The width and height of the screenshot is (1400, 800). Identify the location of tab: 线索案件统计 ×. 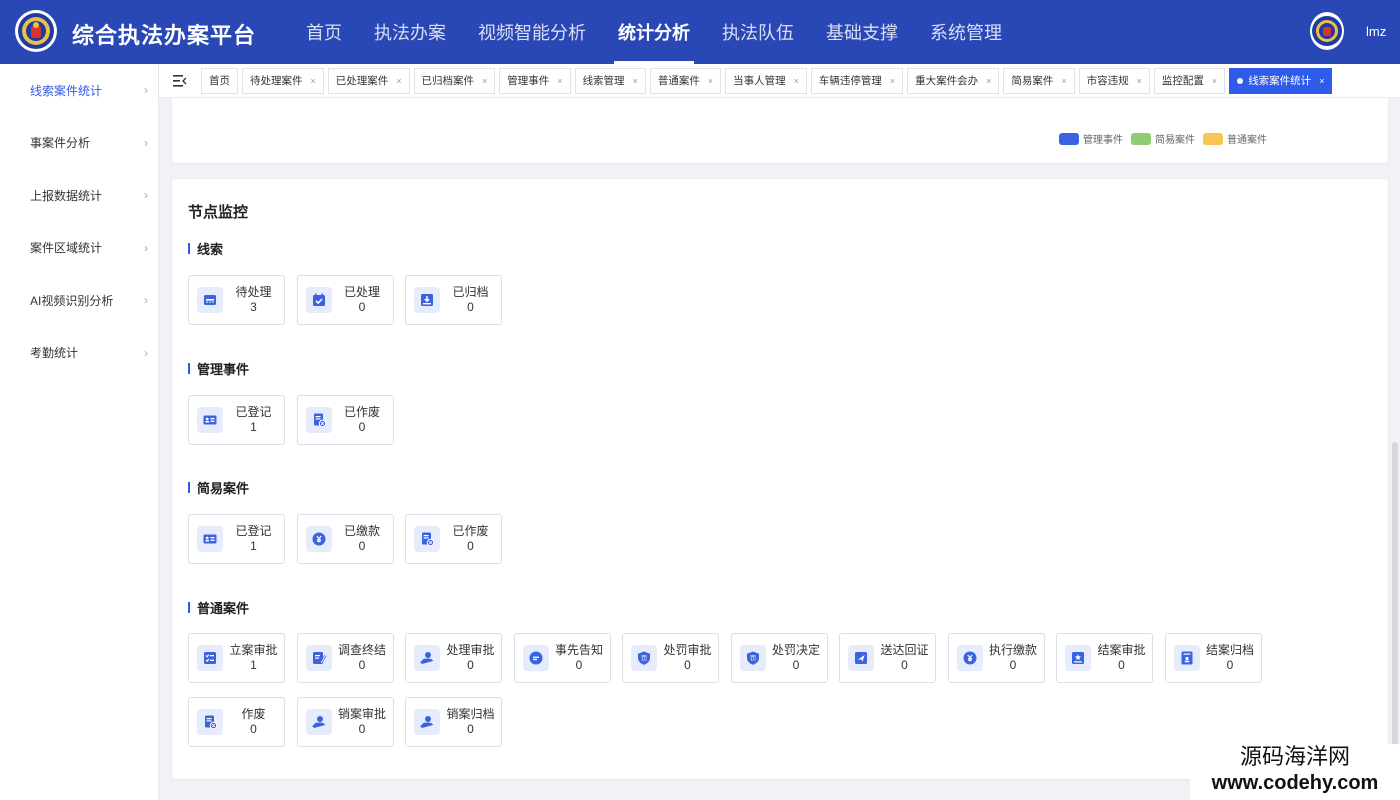
(1281, 80).